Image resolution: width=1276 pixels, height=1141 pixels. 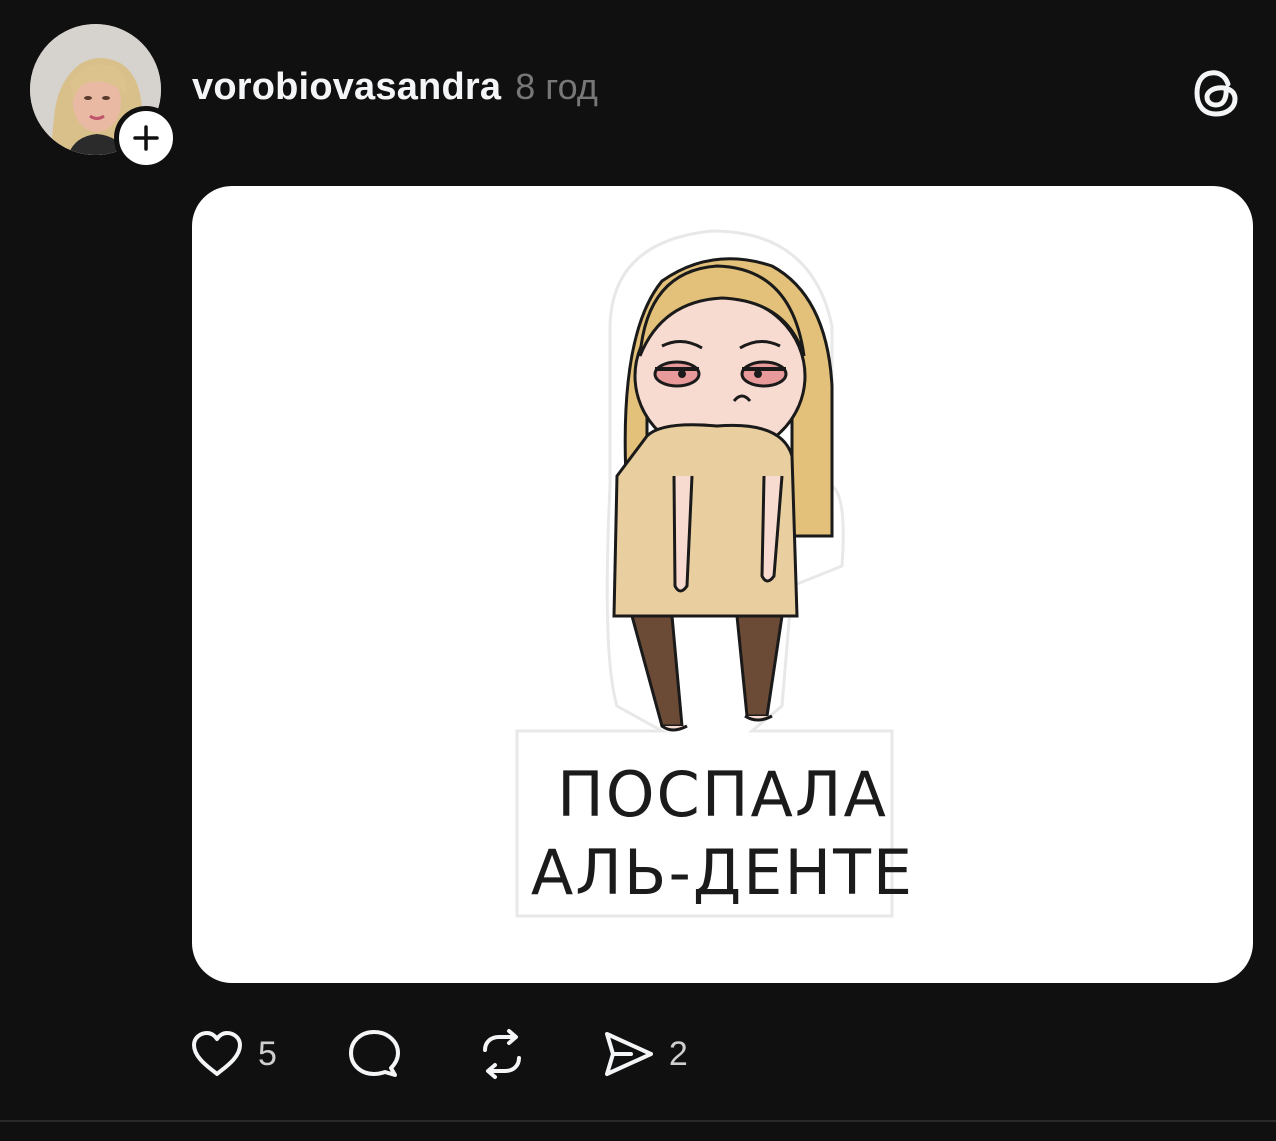 I want to click on reply-button, so click(x=374, y=1054).